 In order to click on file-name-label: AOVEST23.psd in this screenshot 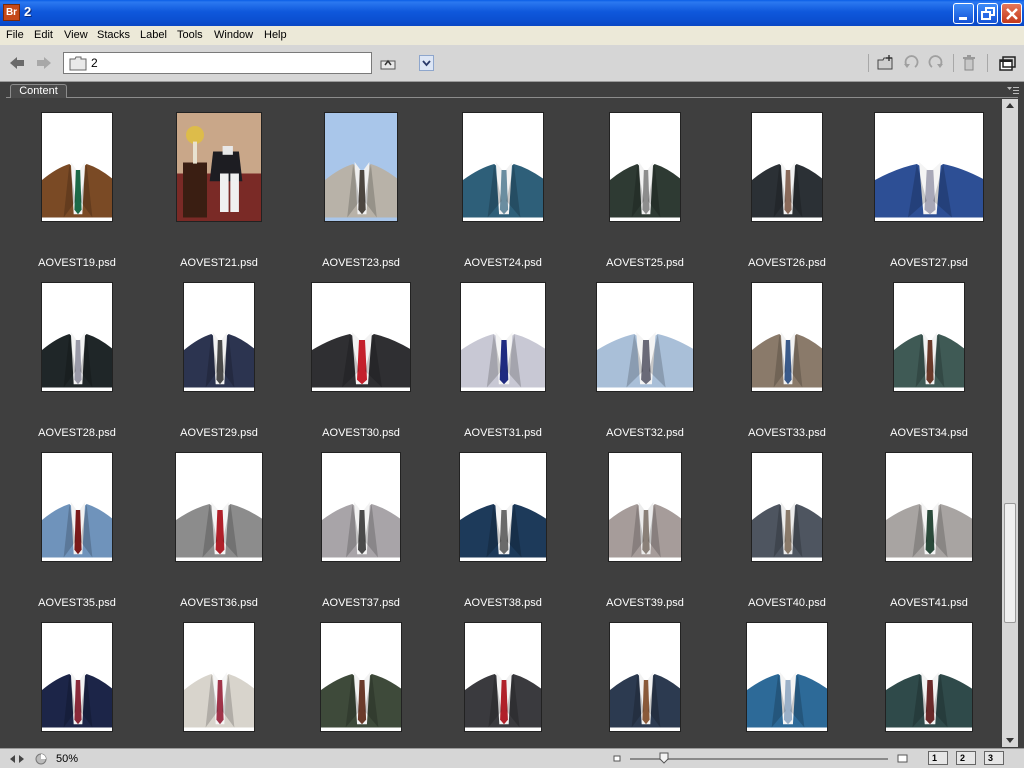, I will do `click(361, 263)`.